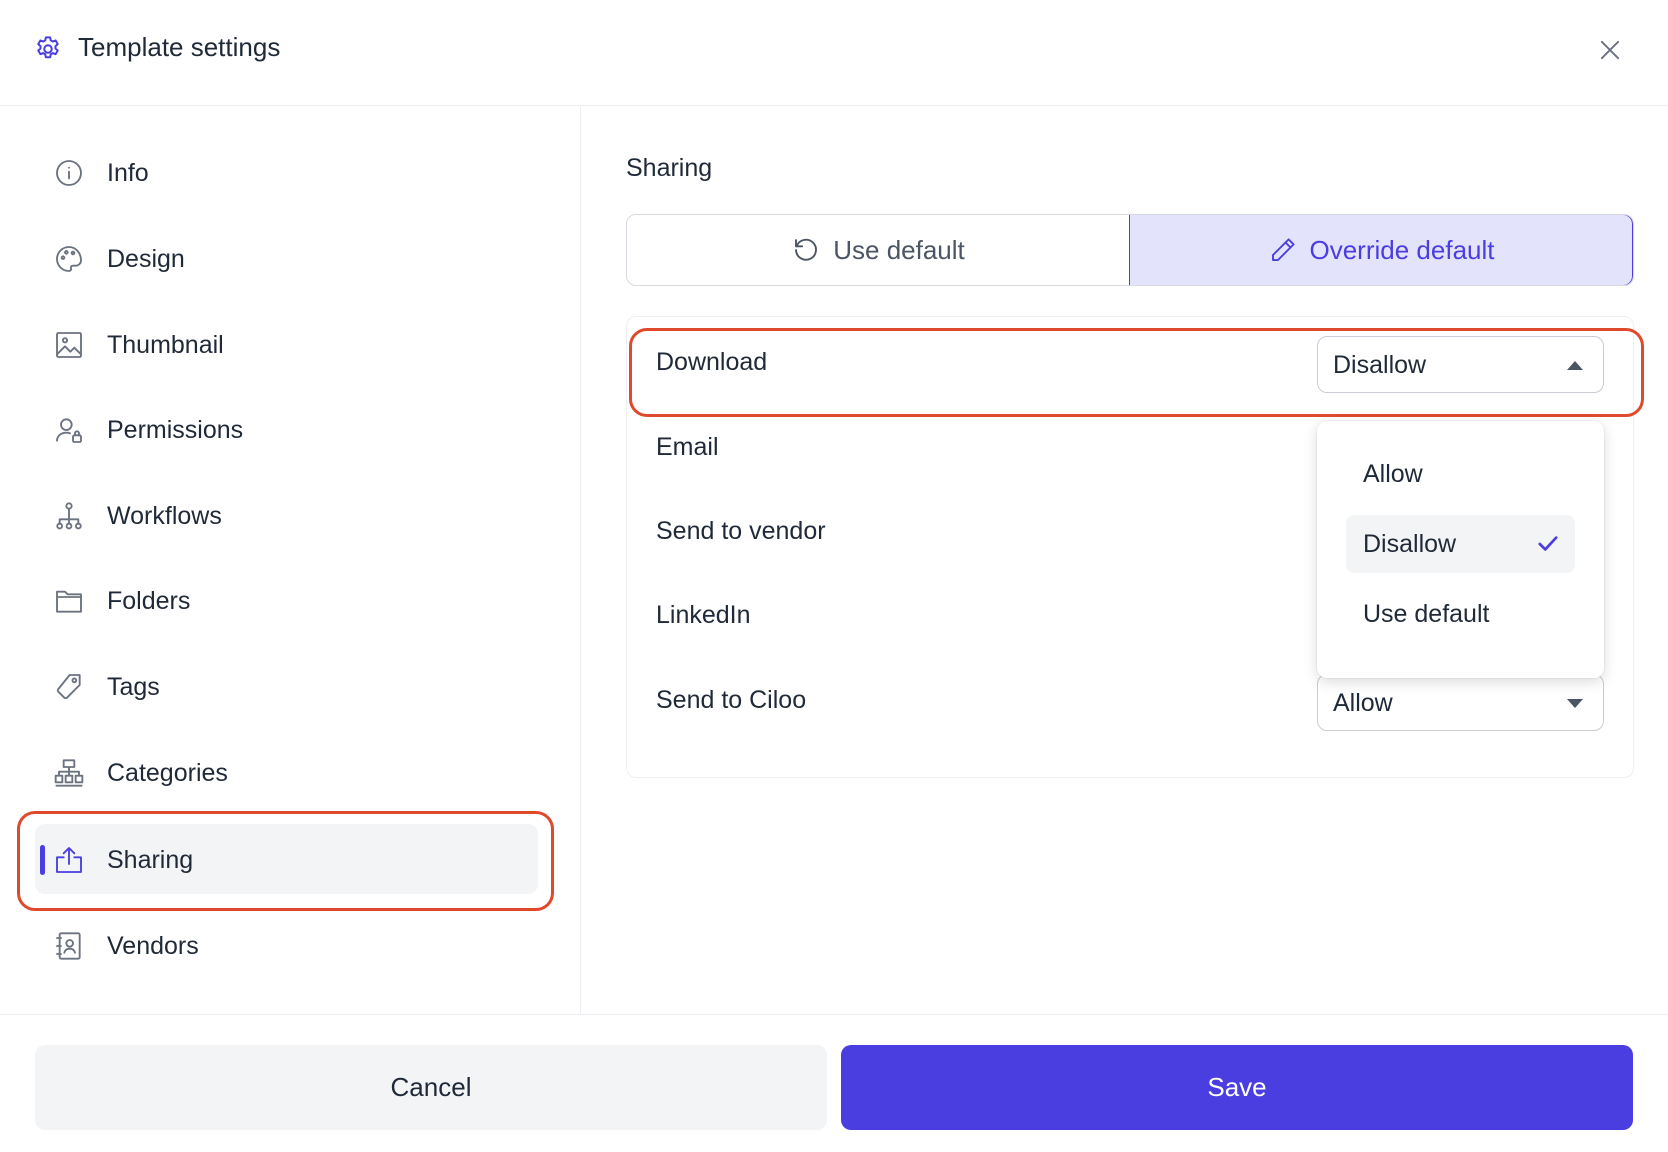 This screenshot has height=1152, width=1668. Describe the element at coordinates (431, 1087) in the screenshot. I see `cancel-button: Cancel` at that location.